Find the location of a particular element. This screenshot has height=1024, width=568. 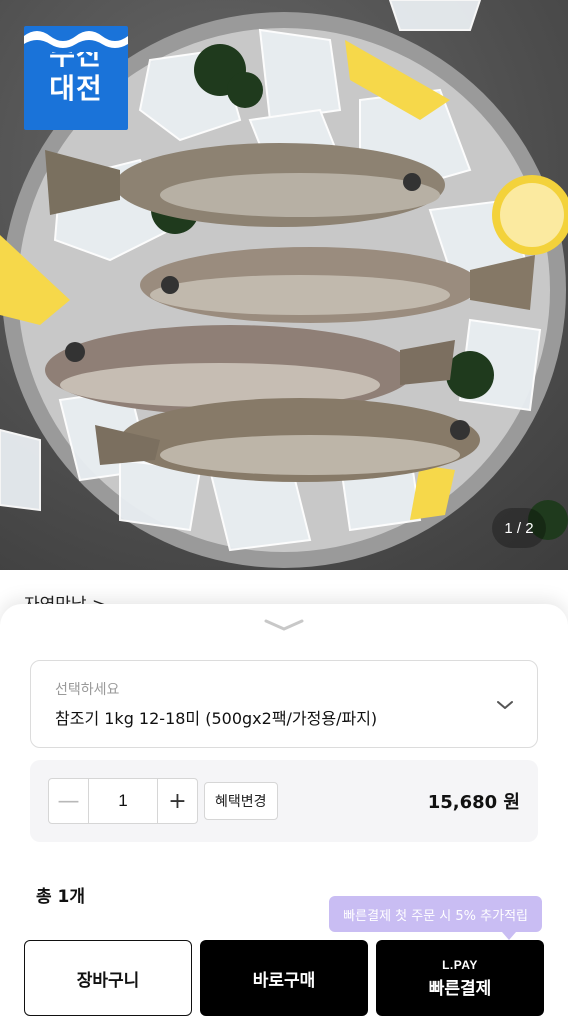

lpay-brand-label: L.PAY is located at coordinates (460, 964).